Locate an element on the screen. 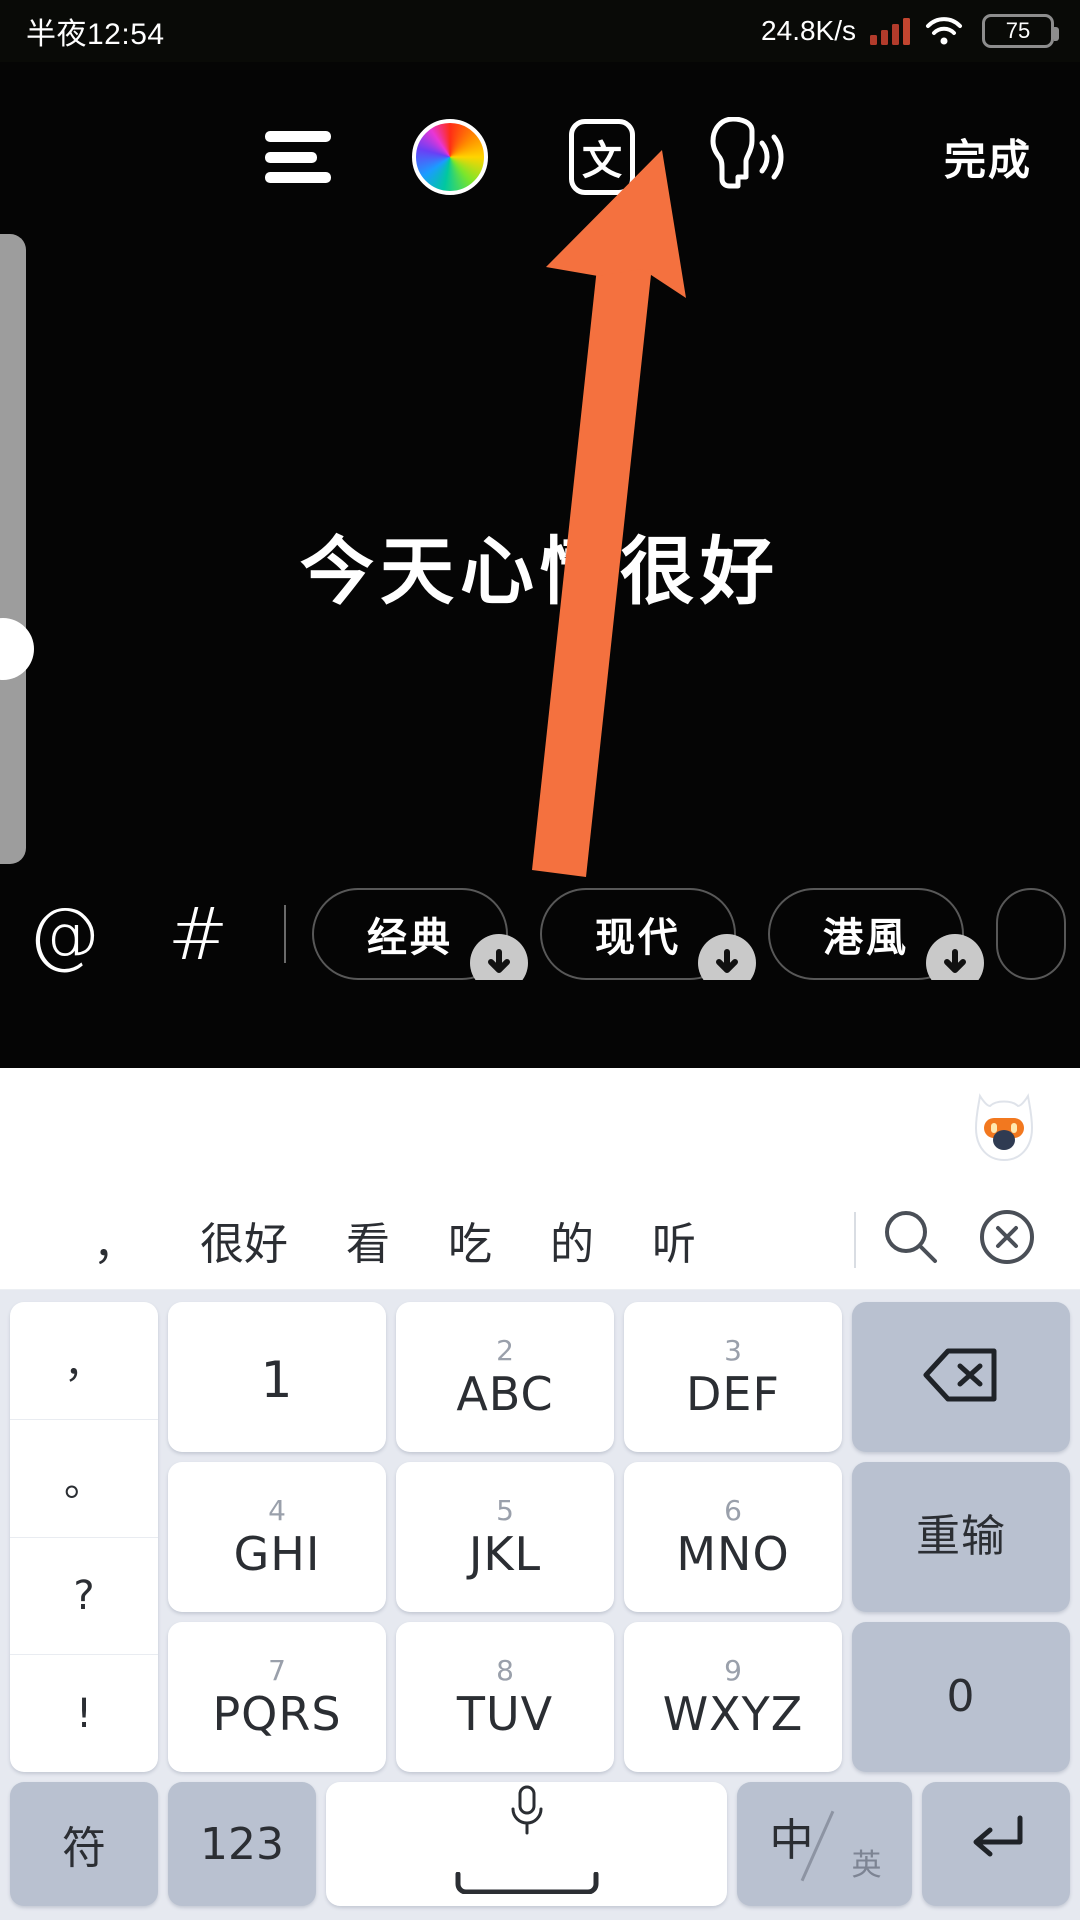 The image size is (1080, 1920). key-5-jkl: 5 JKL is located at coordinates (505, 1537).